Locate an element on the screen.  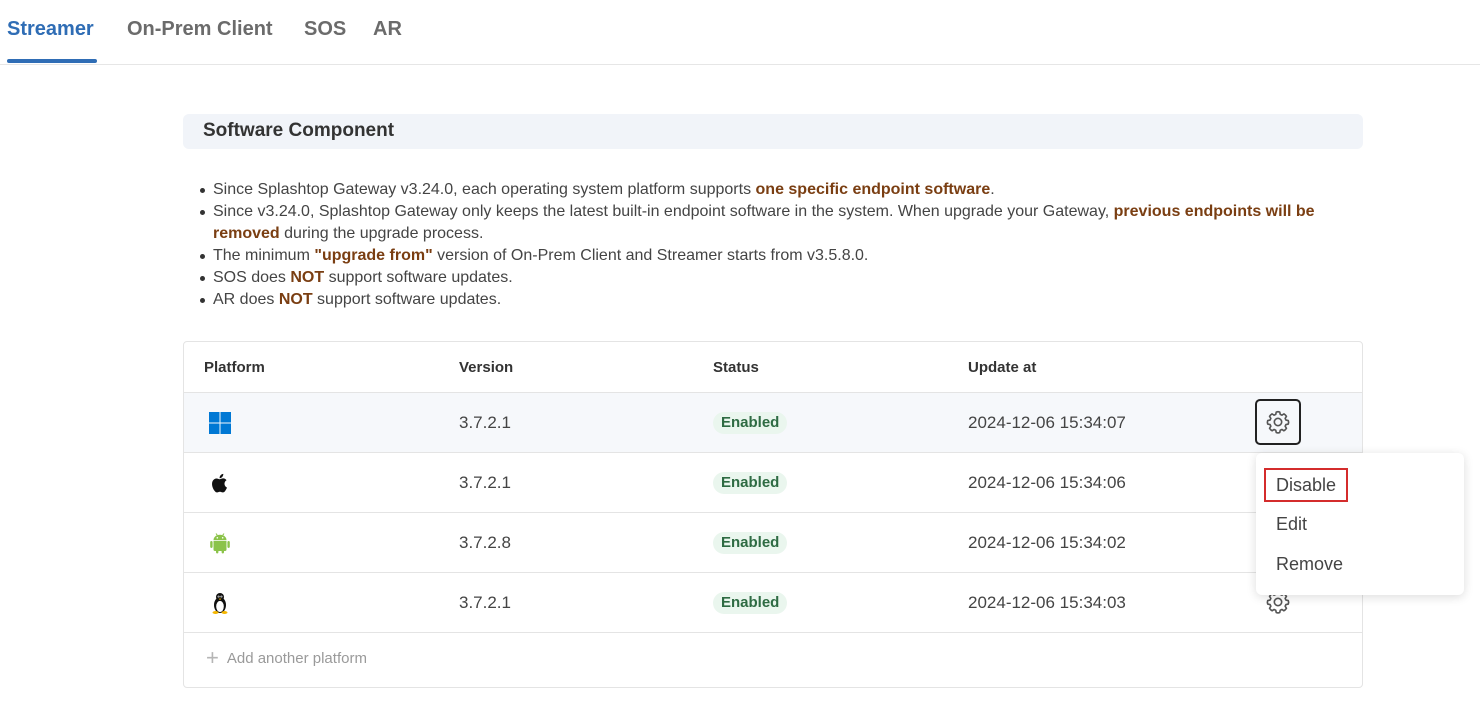
note-item: SOS does NOT support software updates. is located at coordinates (781, 278).